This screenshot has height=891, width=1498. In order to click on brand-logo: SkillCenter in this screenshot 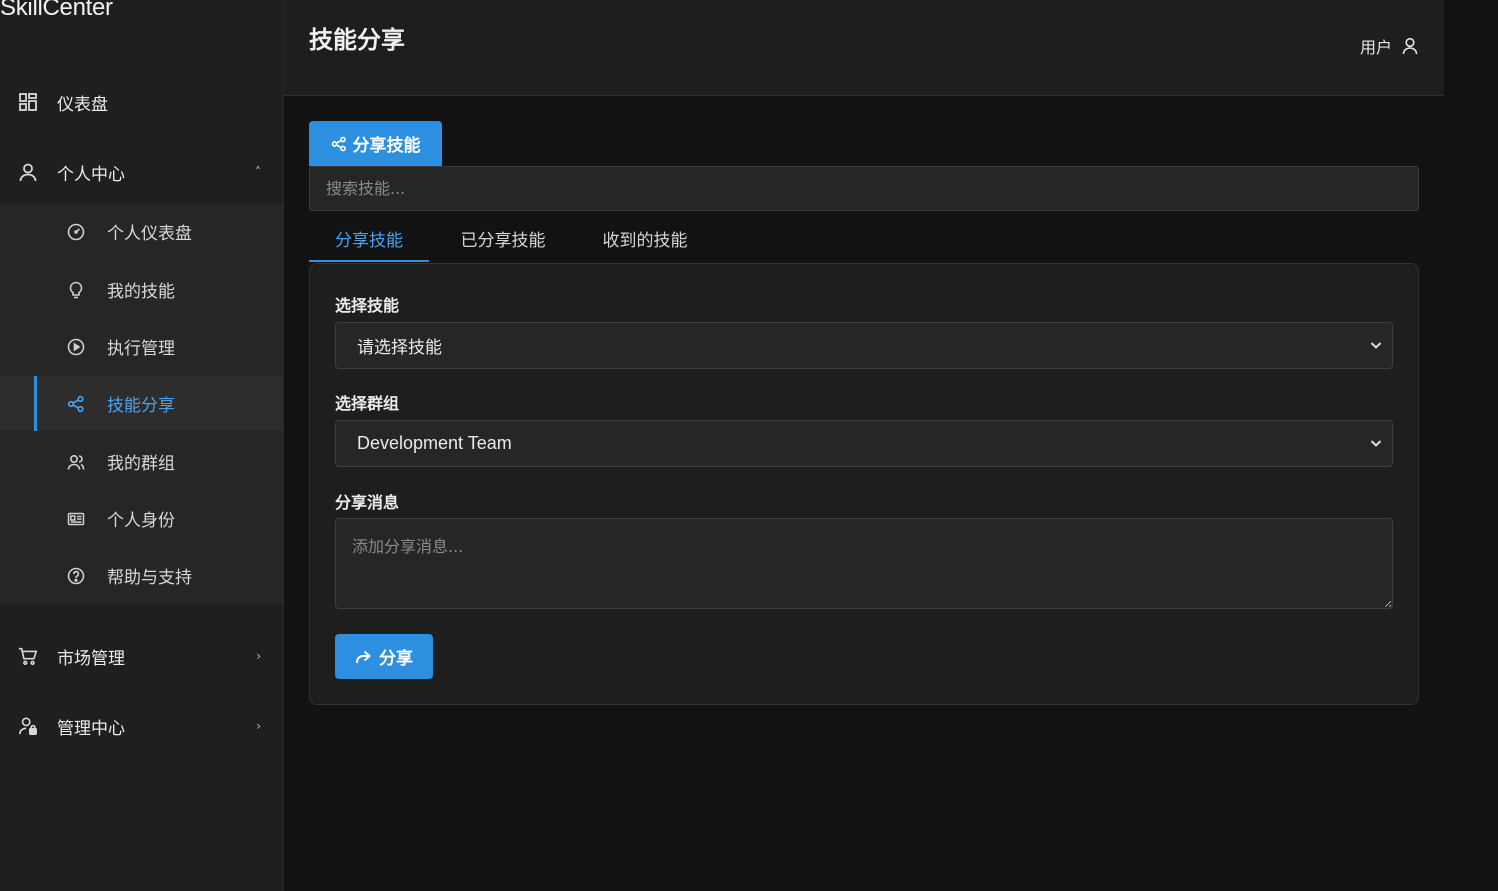, I will do `click(56, 10)`.